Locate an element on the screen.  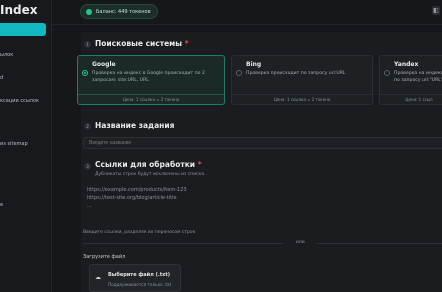
engine-price: Цена: 1 ссыл is located at coordinates (411, 99).